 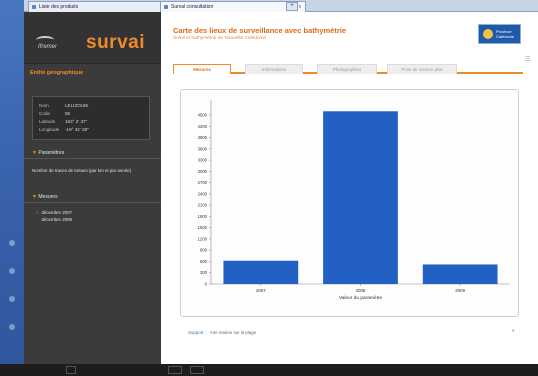 What do you see at coordinates (54, 213) in the screenshot?
I see `date-item: » décembre 2007` at bounding box center [54, 213].